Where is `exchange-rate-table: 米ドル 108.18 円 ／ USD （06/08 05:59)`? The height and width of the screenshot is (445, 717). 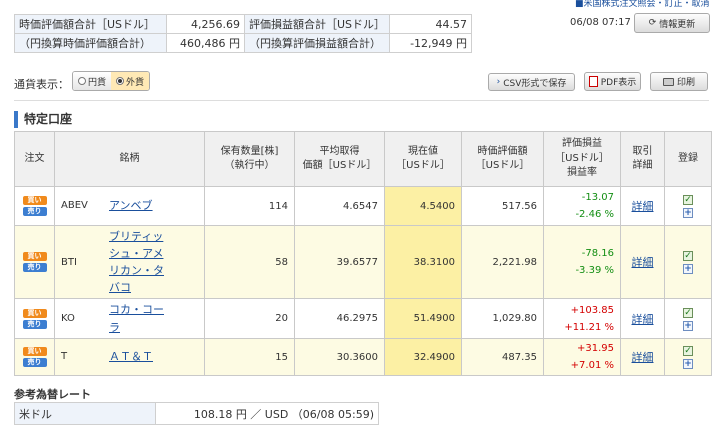
exchange-rate-table: 米ドル 108.18 円 ／ USD （06/08 05:59) is located at coordinates (196, 413).